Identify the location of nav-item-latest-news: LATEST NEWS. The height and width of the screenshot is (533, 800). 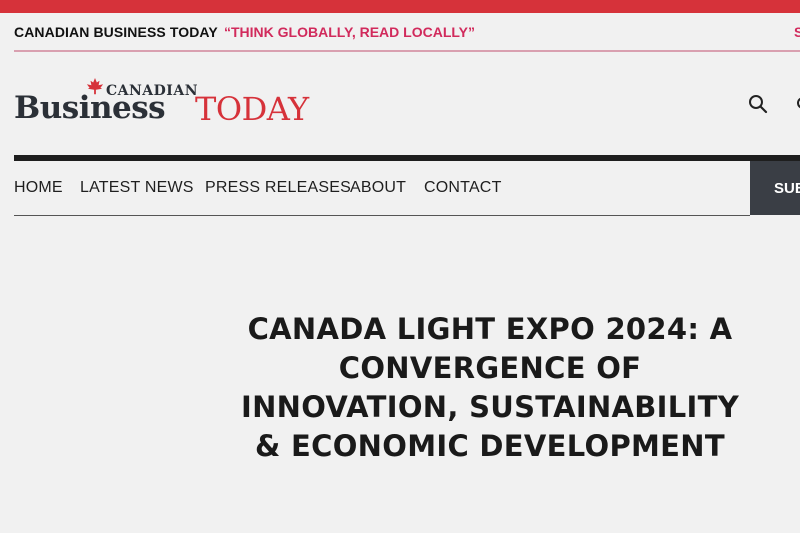
(137, 188).